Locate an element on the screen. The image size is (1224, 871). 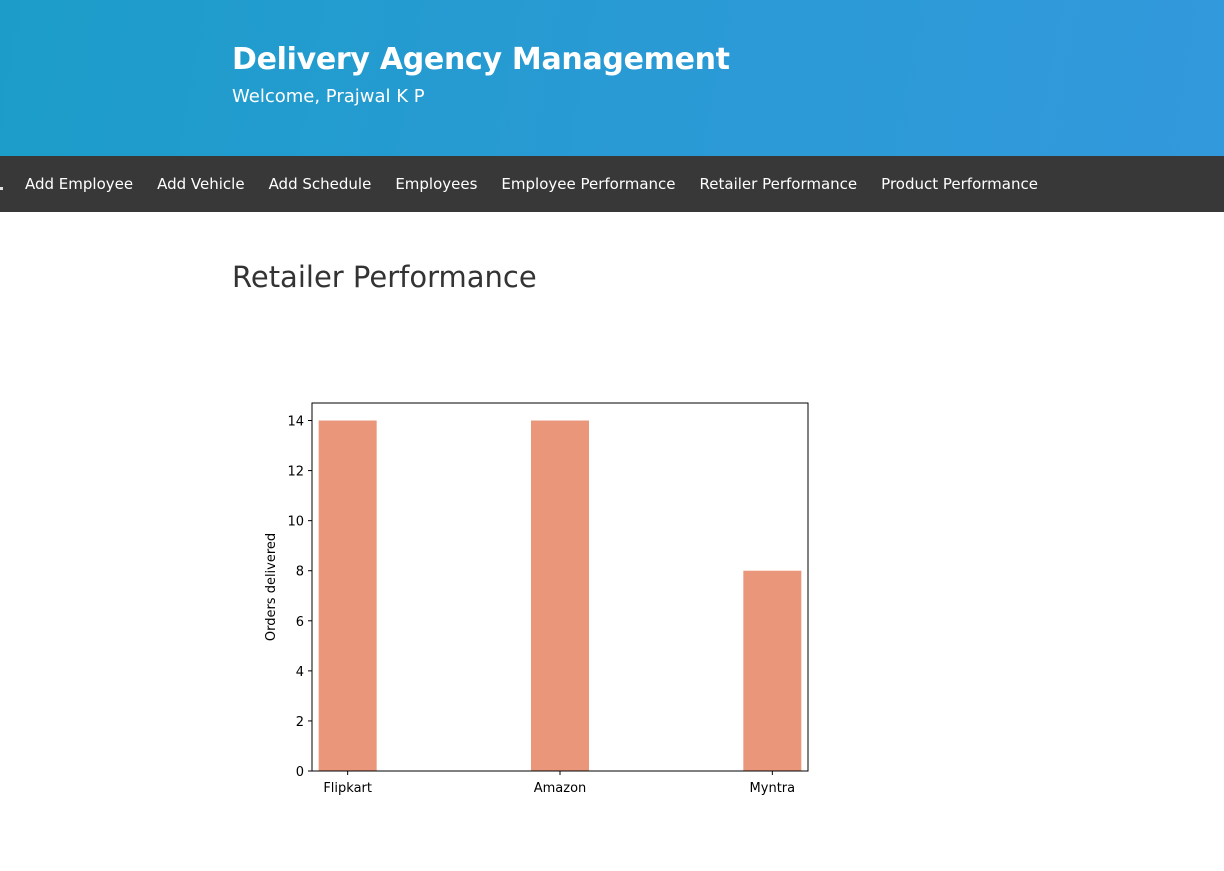
y-tick-label: 6 is located at coordinates (300, 622).